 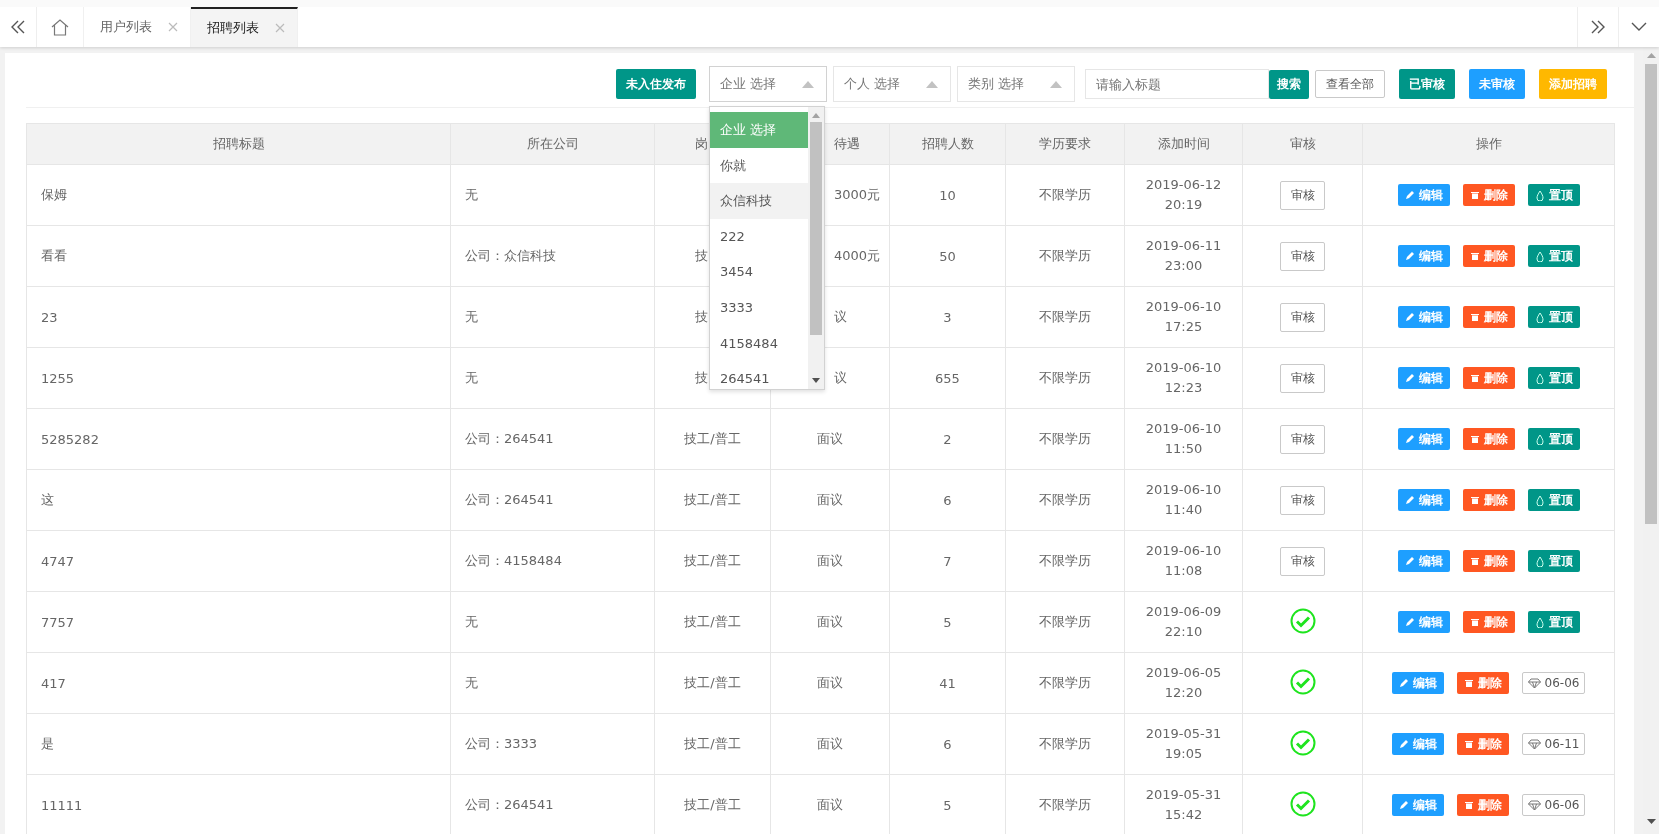 I want to click on filter-button: 未审核, so click(x=1497, y=84).